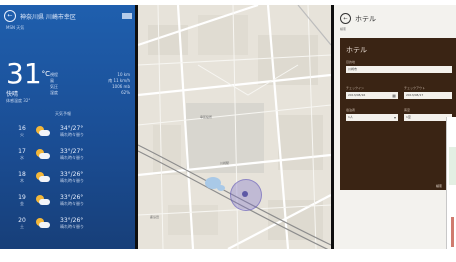 The width and height of the screenshot is (456, 262). I want to click on hotel-subtitle: 検索, so click(343, 29).